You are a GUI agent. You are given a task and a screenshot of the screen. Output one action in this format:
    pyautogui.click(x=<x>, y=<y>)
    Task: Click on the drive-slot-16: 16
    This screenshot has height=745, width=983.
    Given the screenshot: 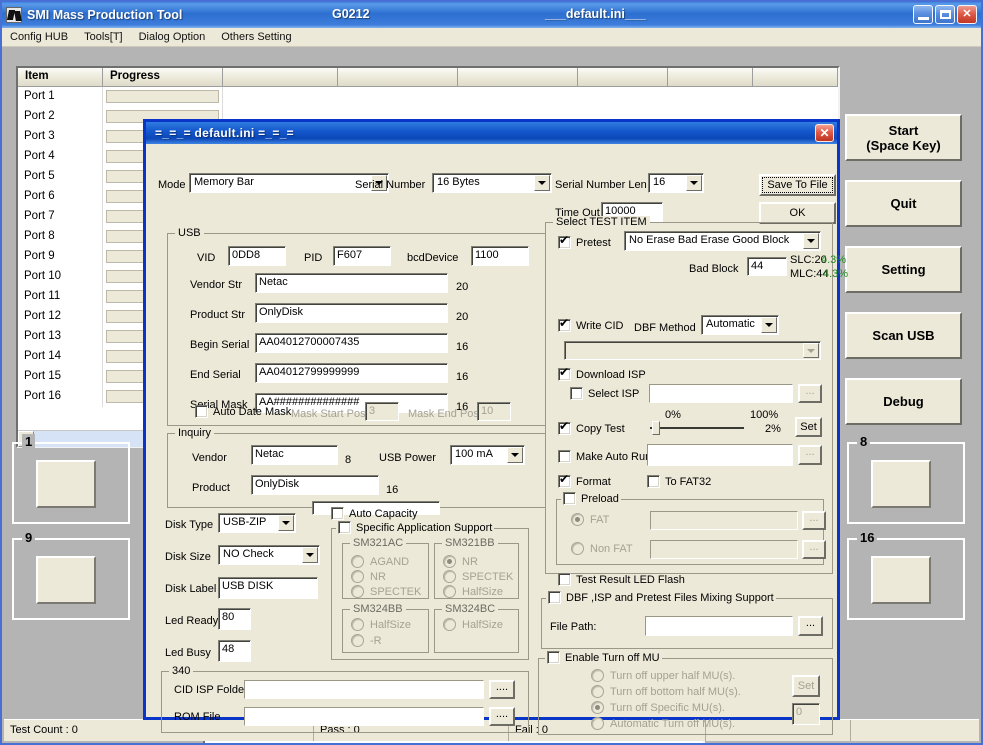 What is the action you would take?
    pyautogui.click(x=906, y=575)
    